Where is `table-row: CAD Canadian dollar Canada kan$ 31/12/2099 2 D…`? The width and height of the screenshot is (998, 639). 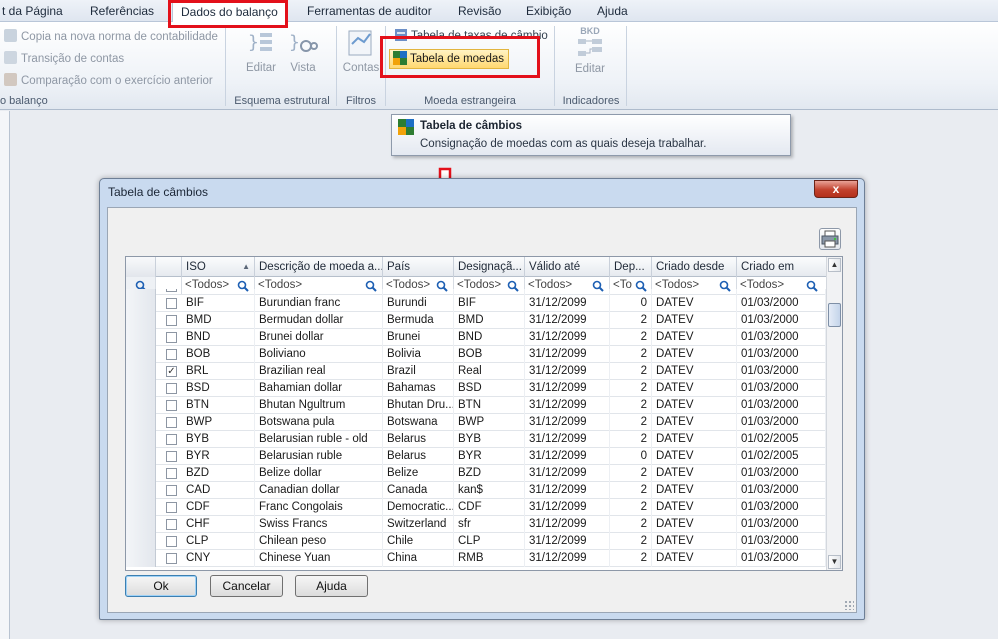
table-row: CAD Canadian dollar Canada kan$ 31/12/2099 2 D… is located at coordinates (476, 490).